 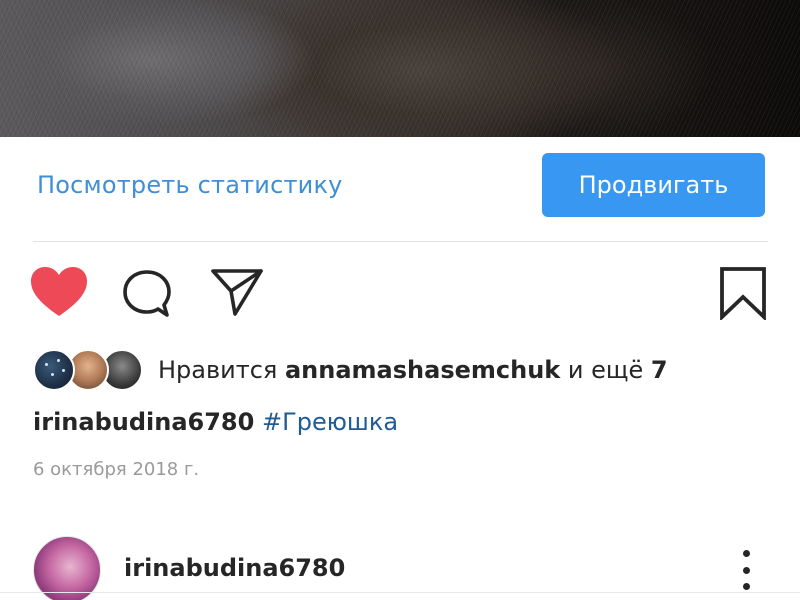 I want to click on likes-summary: Нравится annamashasemchuk и ещё 7, so click(x=413, y=370).